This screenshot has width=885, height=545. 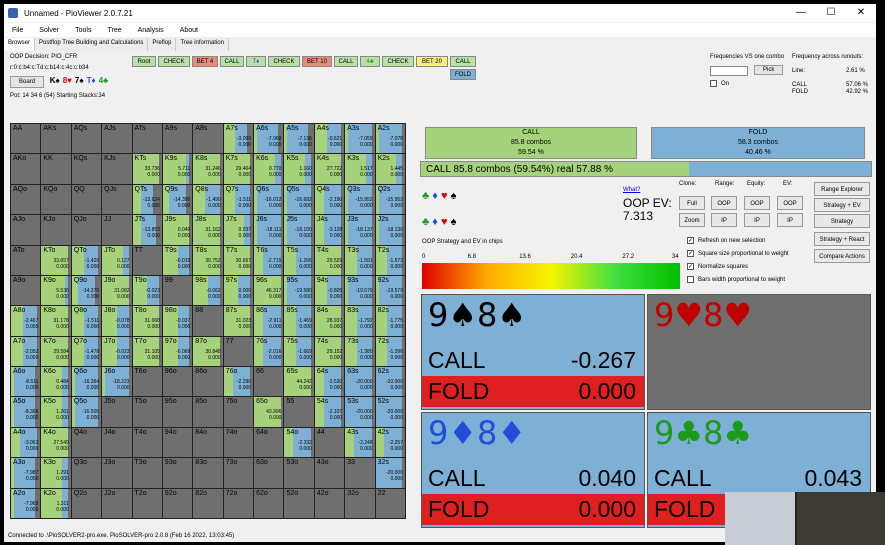 I want to click on hand-cell: 43.996 0.000 65o, so click(x=269, y=412).